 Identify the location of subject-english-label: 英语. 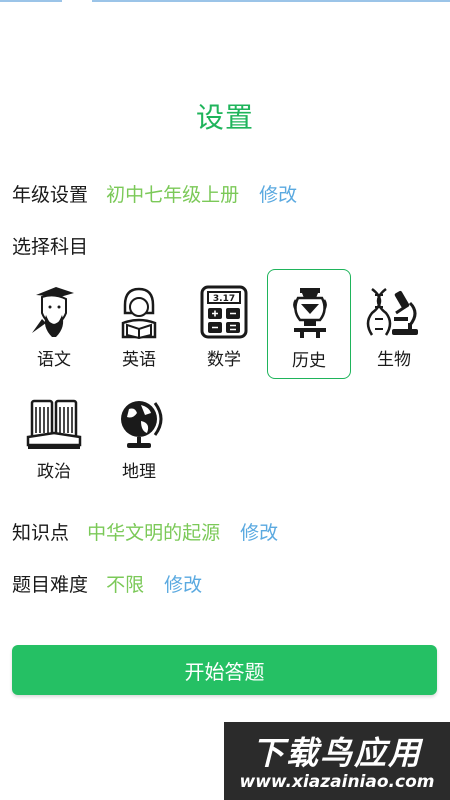
(139, 360).